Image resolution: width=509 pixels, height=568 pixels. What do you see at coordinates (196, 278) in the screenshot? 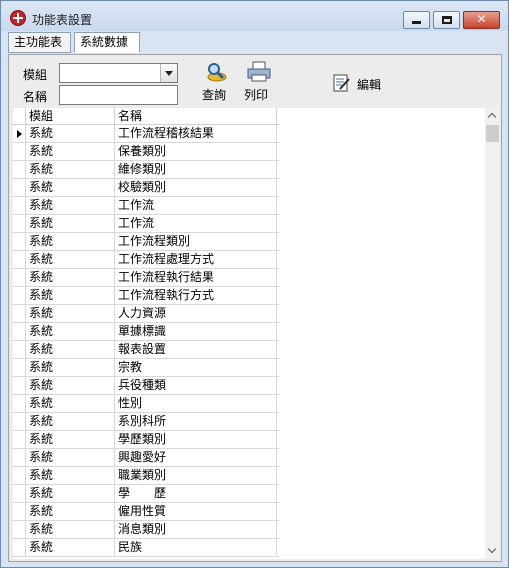
I see `cell-name: 工作流程執行結果` at bounding box center [196, 278].